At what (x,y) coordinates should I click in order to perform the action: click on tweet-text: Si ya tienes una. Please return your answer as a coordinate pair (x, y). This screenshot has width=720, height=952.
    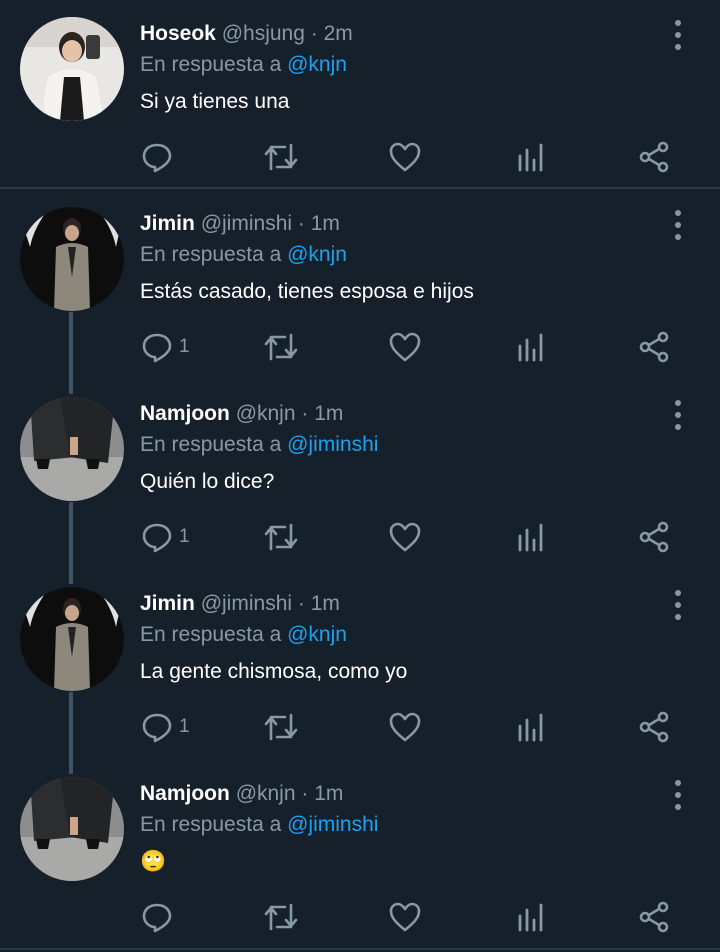
    Looking at the image, I should click on (215, 101).